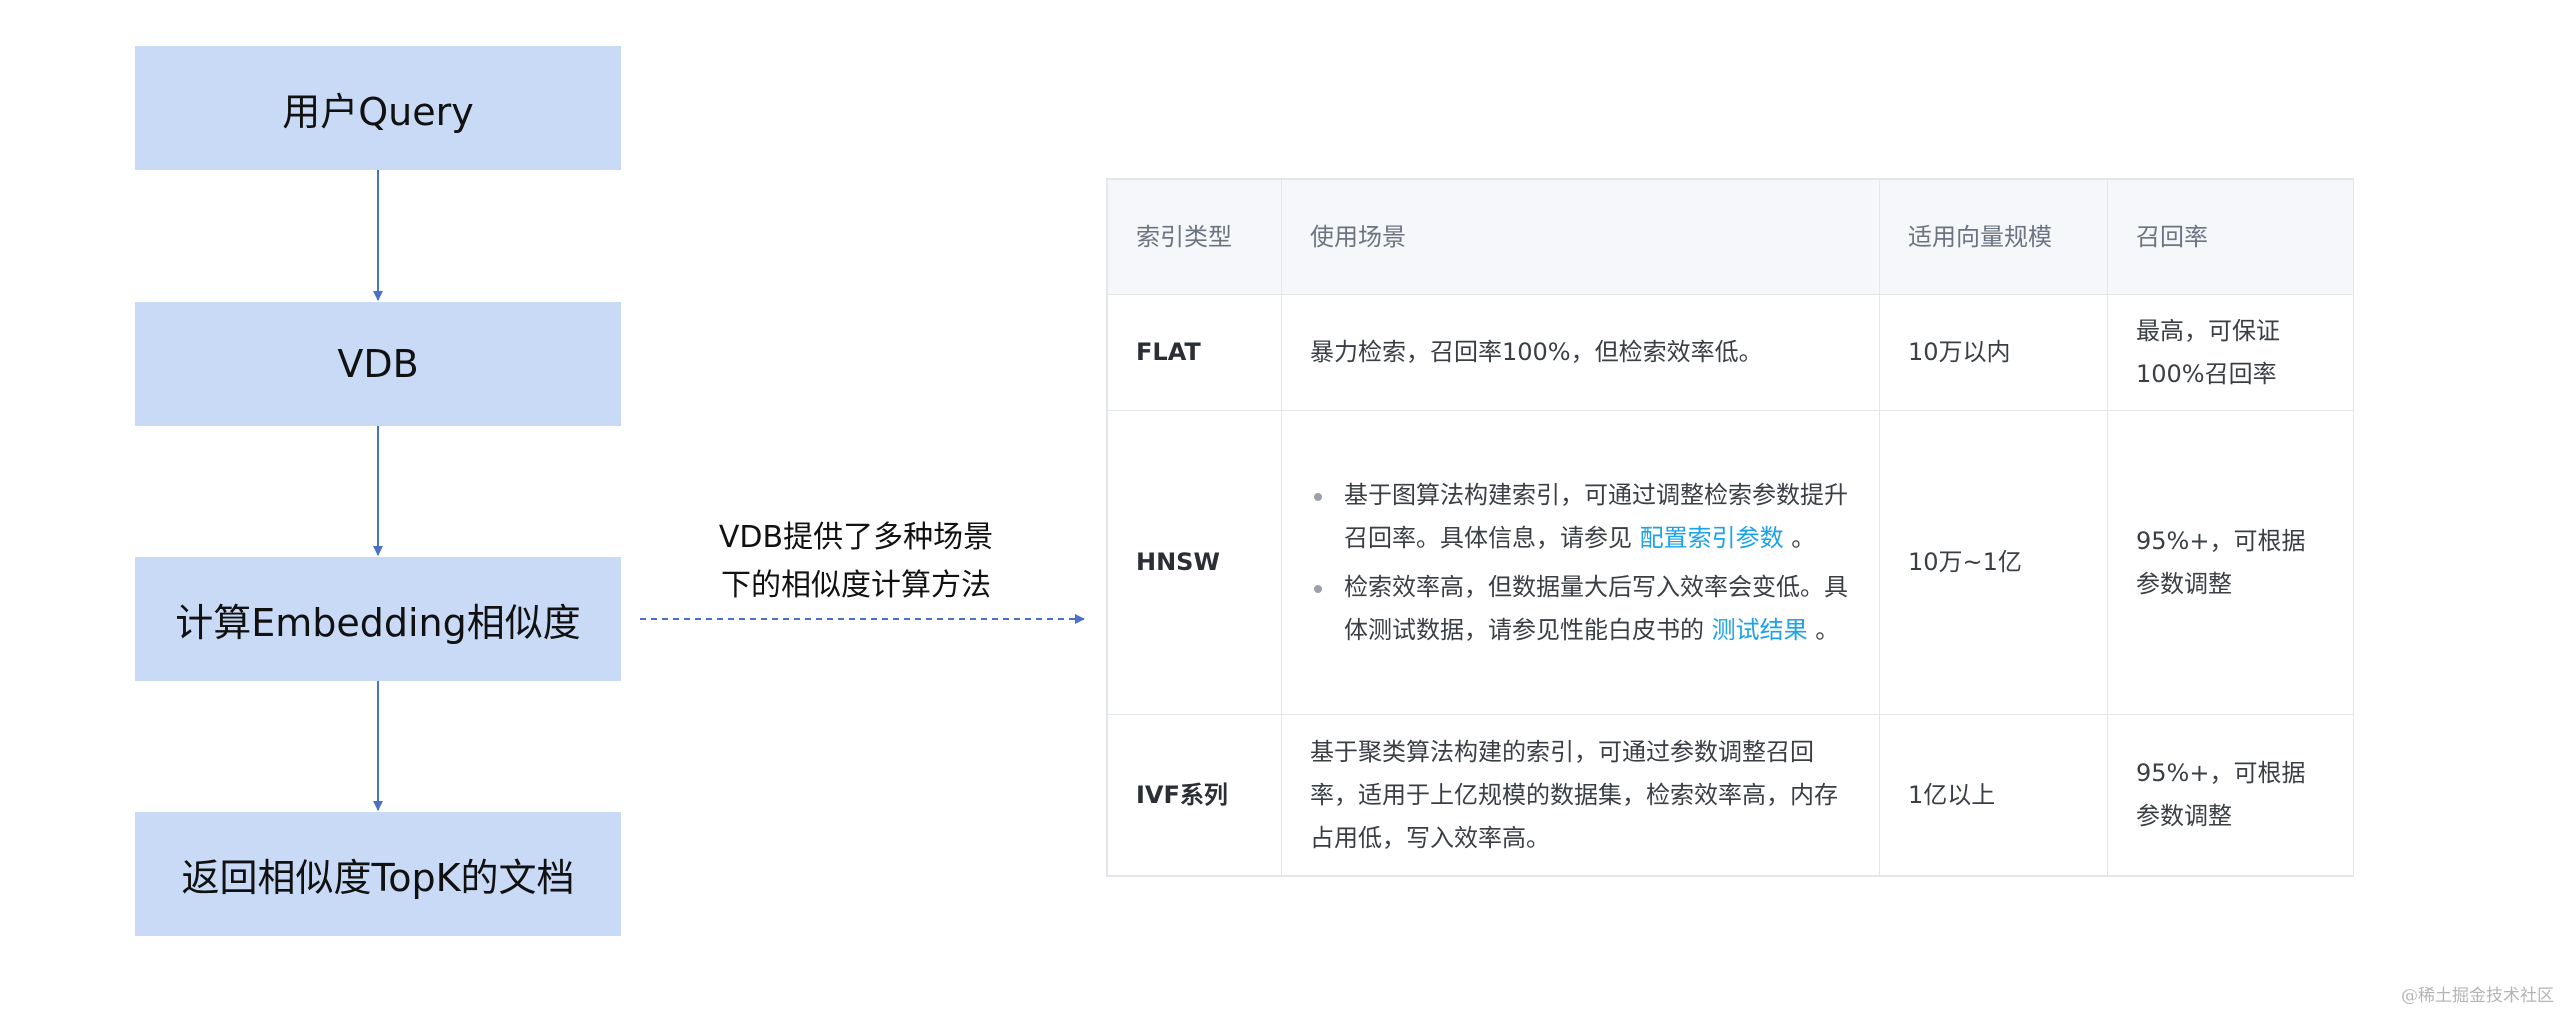  I want to click on cell-recall: 最高，可保证100%召回率, so click(2230, 352).